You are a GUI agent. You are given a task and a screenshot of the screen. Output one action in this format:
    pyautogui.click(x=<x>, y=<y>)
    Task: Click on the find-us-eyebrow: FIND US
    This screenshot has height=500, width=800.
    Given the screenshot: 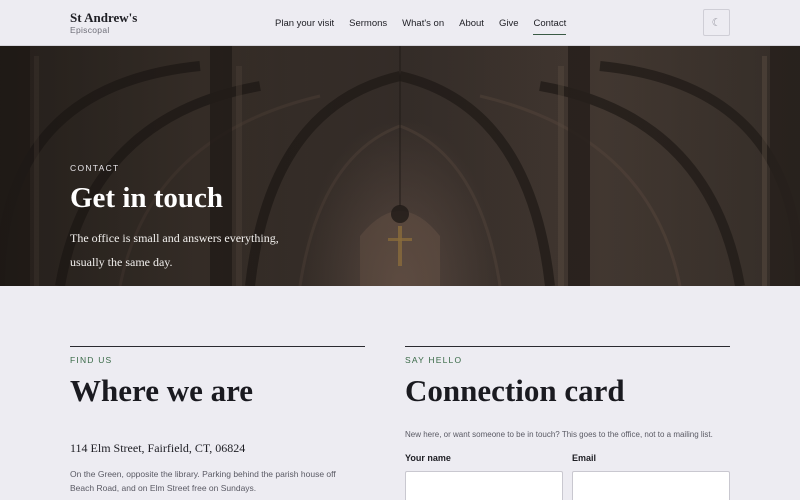 What is the action you would take?
    pyautogui.click(x=91, y=360)
    